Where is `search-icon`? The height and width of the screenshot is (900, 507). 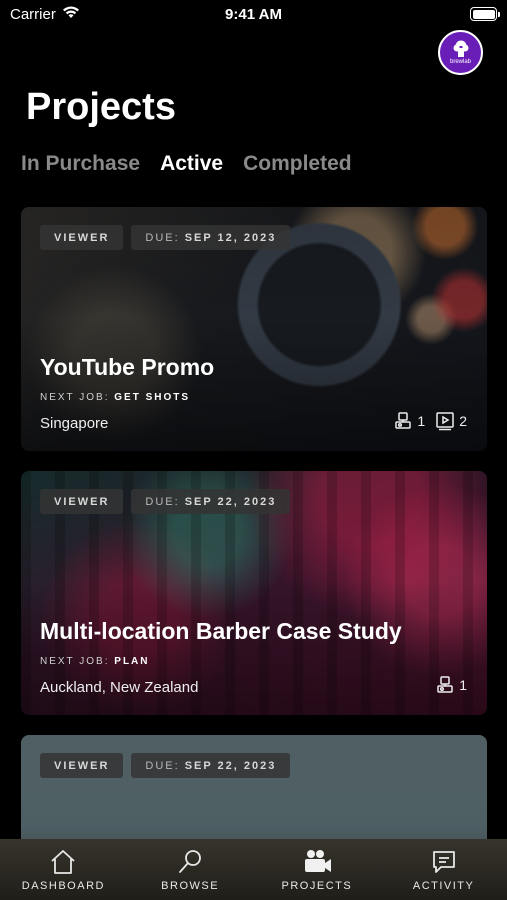
search-icon is located at coordinates (190, 861).